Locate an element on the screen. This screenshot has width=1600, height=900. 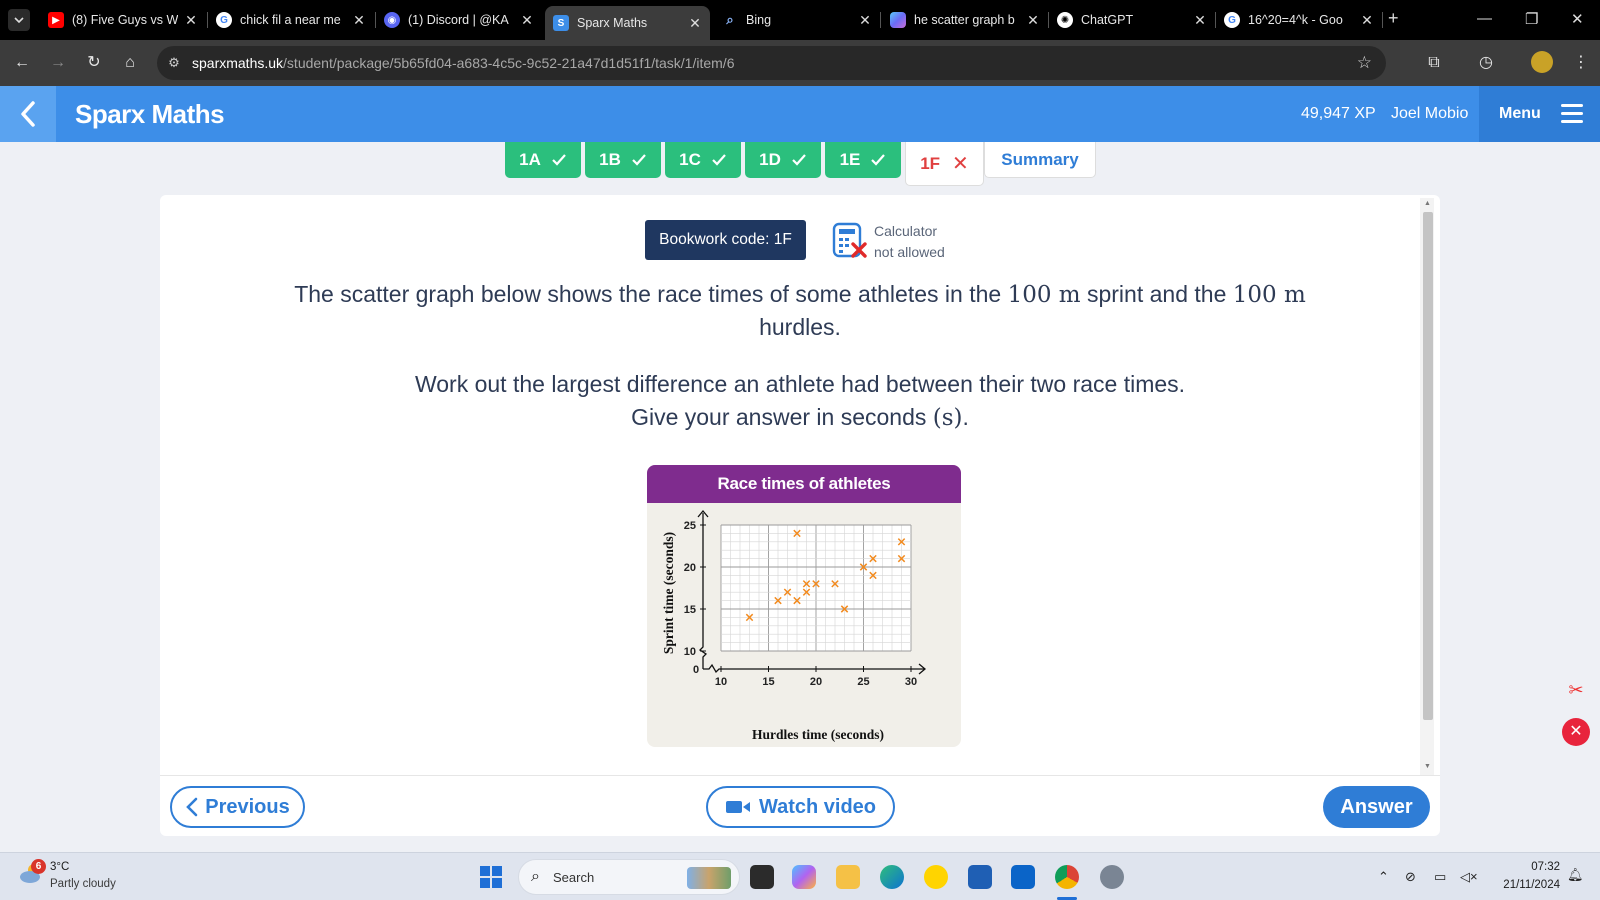
history-icon: ◷ is located at coordinates (1486, 63).